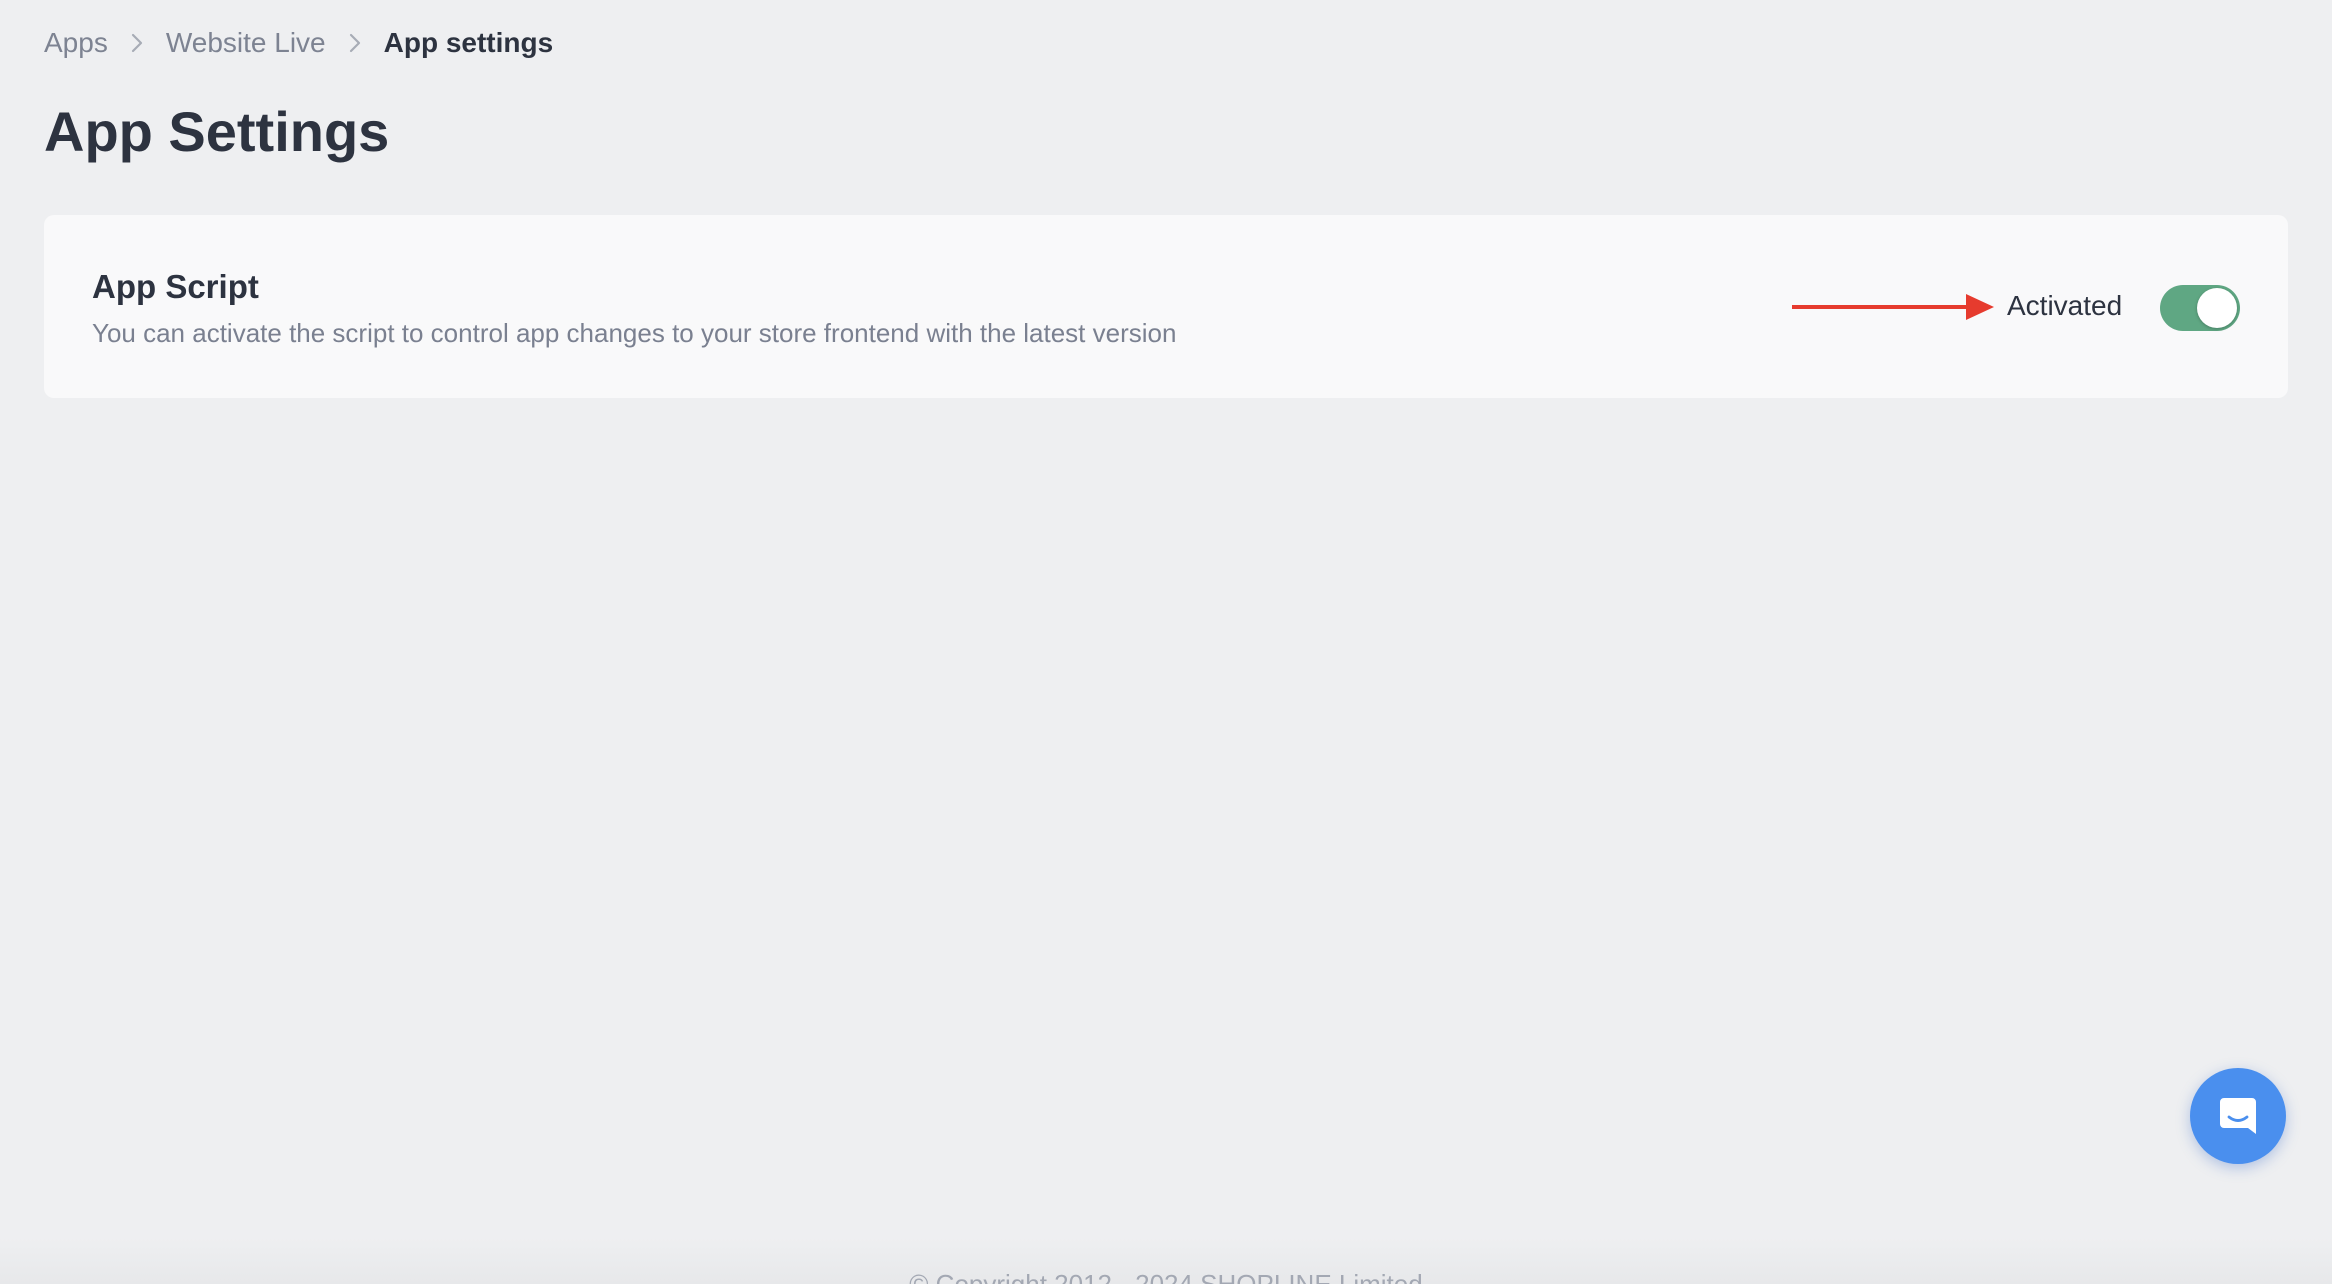 This screenshot has width=2332, height=1284. Describe the element at coordinates (2217, 308) in the screenshot. I see `toggle-knob` at that location.